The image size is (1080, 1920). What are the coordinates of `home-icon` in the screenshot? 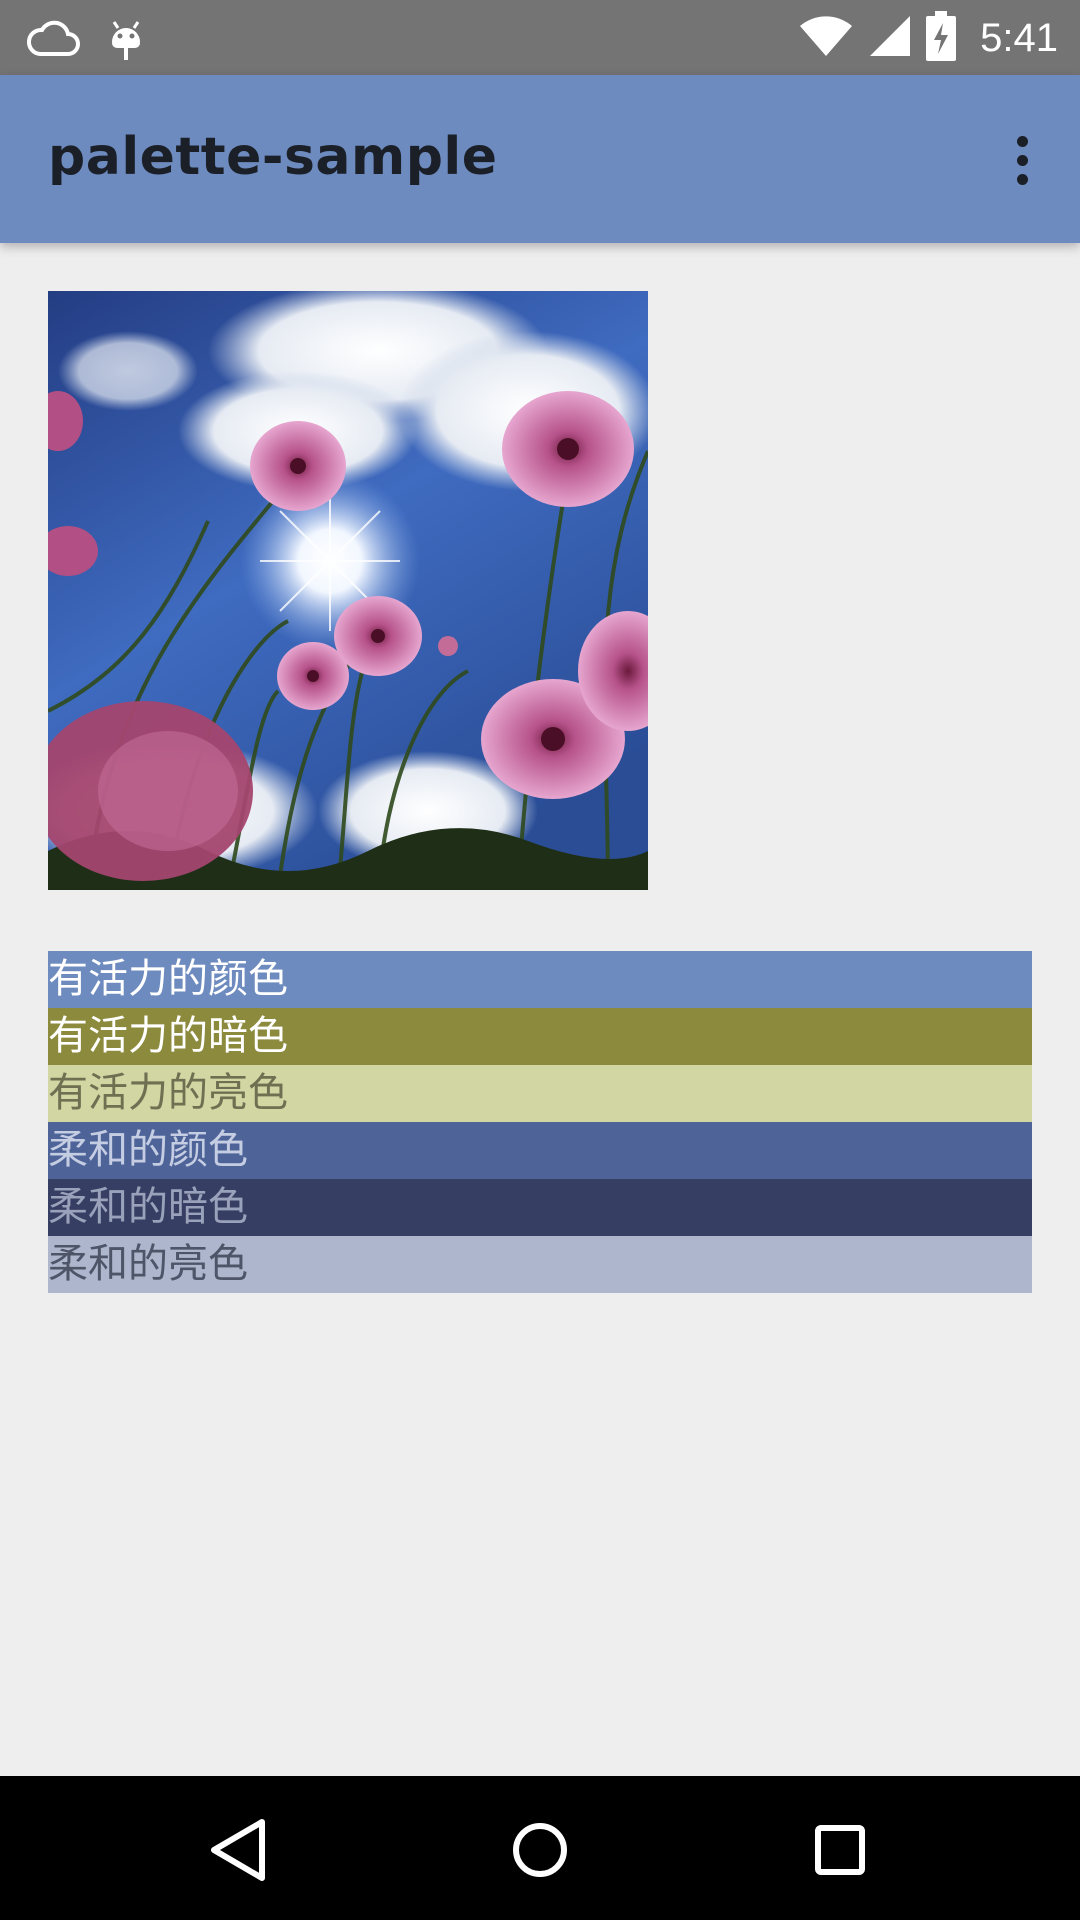 It's located at (540, 1850).